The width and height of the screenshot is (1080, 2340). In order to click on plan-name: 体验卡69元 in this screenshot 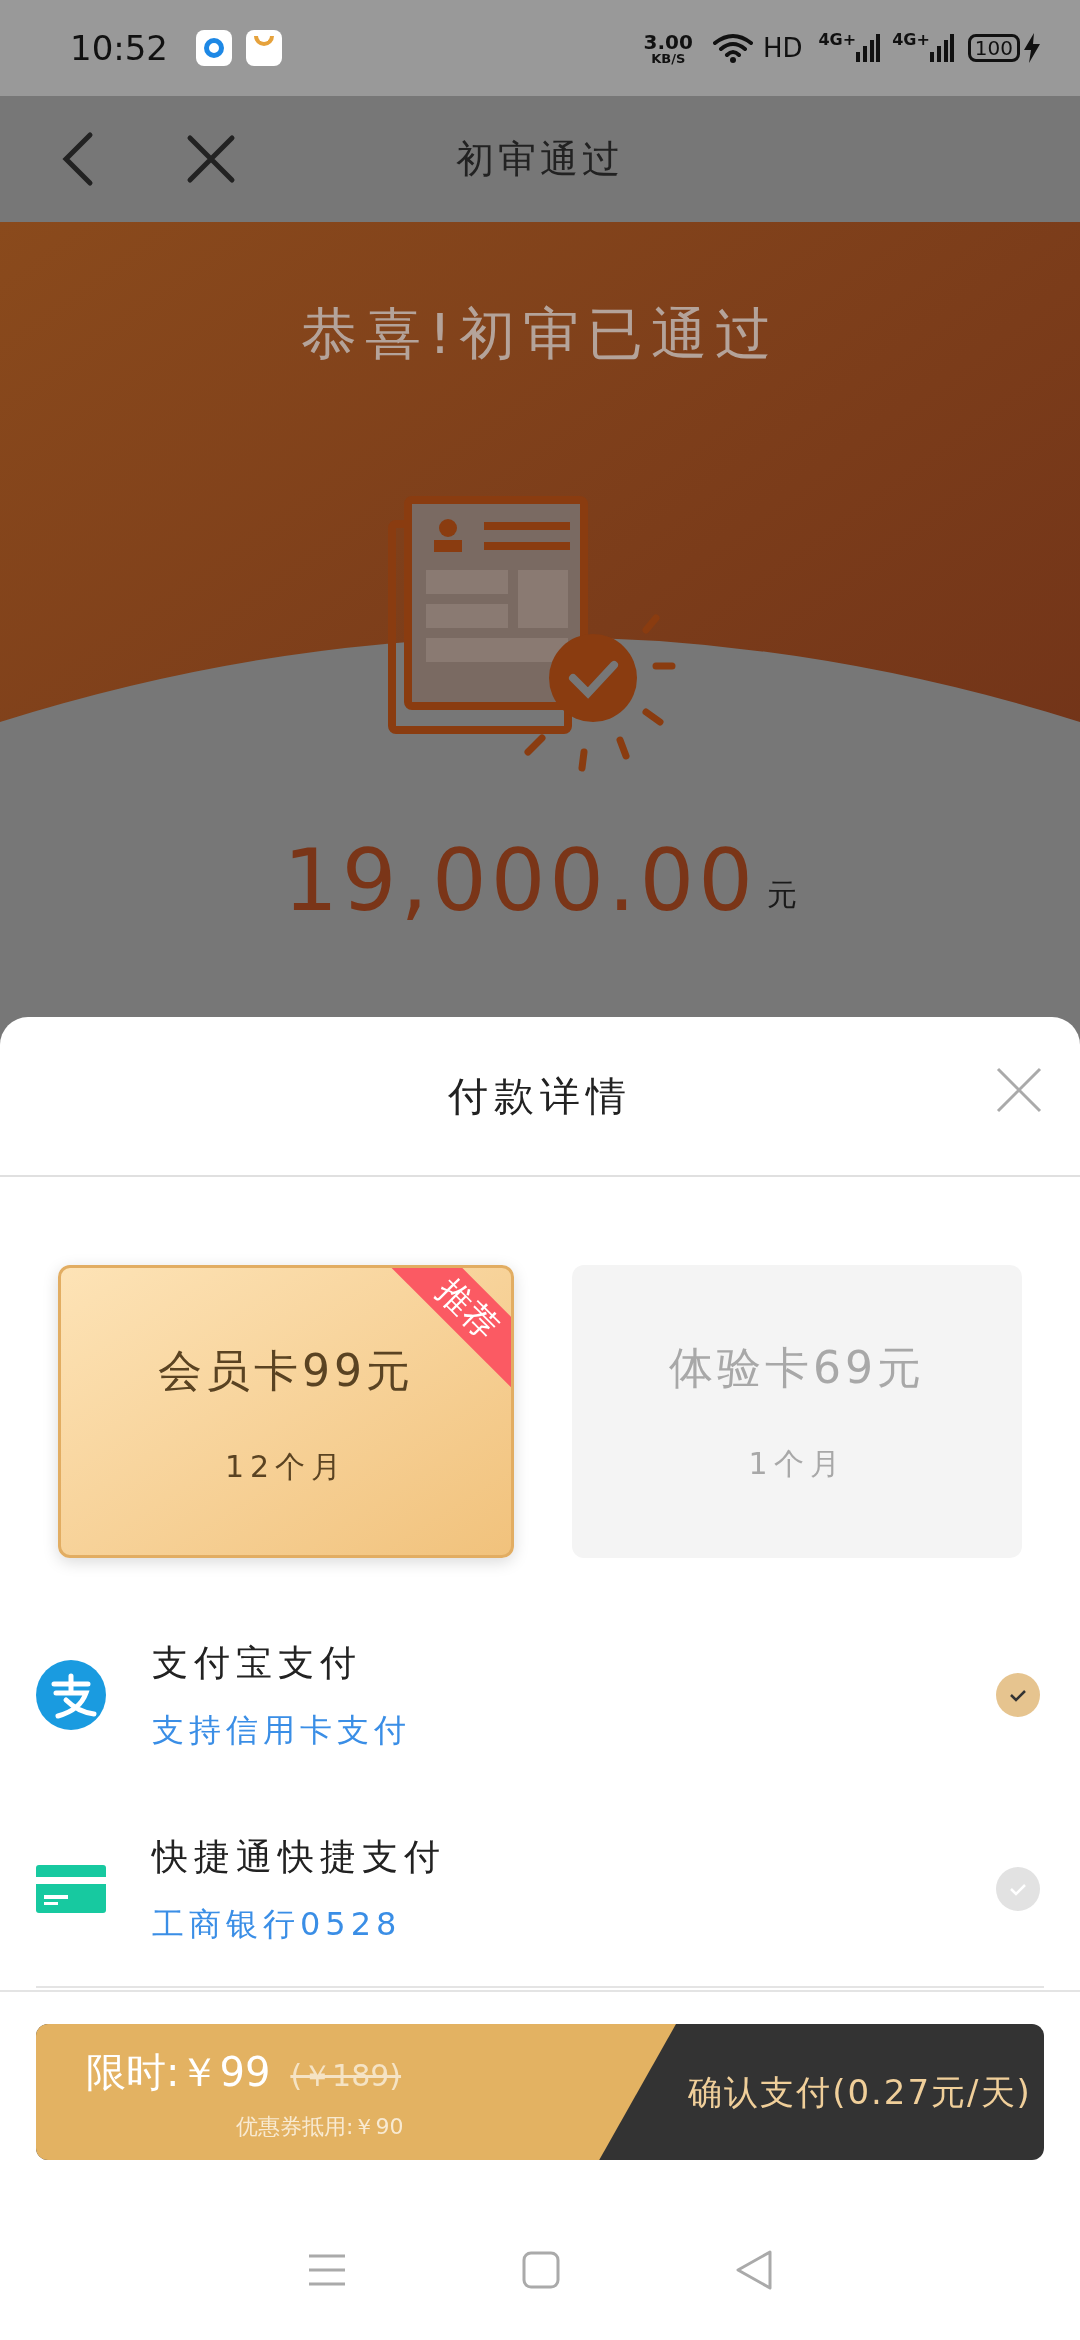, I will do `click(797, 1368)`.